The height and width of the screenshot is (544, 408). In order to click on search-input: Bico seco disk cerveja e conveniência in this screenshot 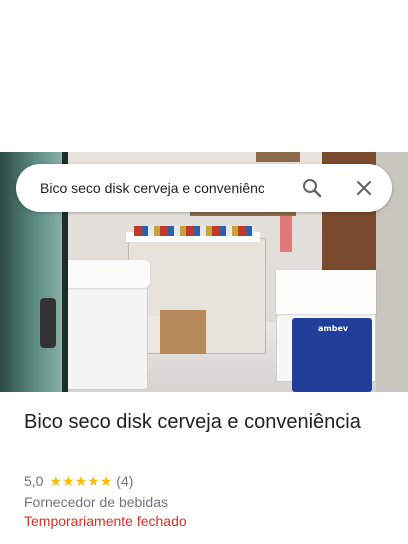, I will do `click(152, 188)`.